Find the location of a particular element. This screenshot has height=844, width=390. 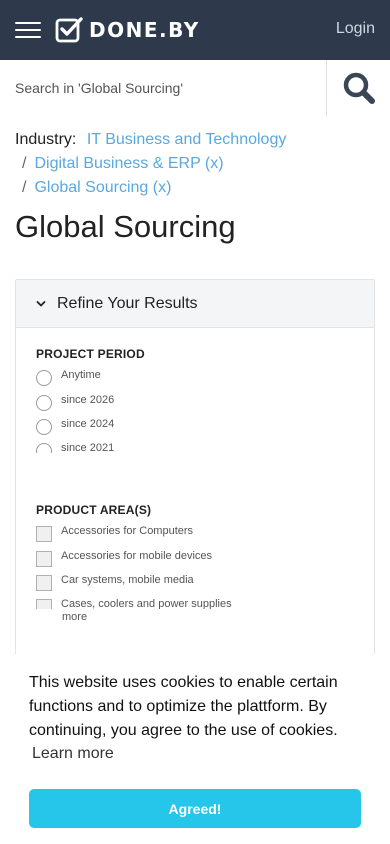

page-title: Global Sourcing is located at coordinates (125, 226).